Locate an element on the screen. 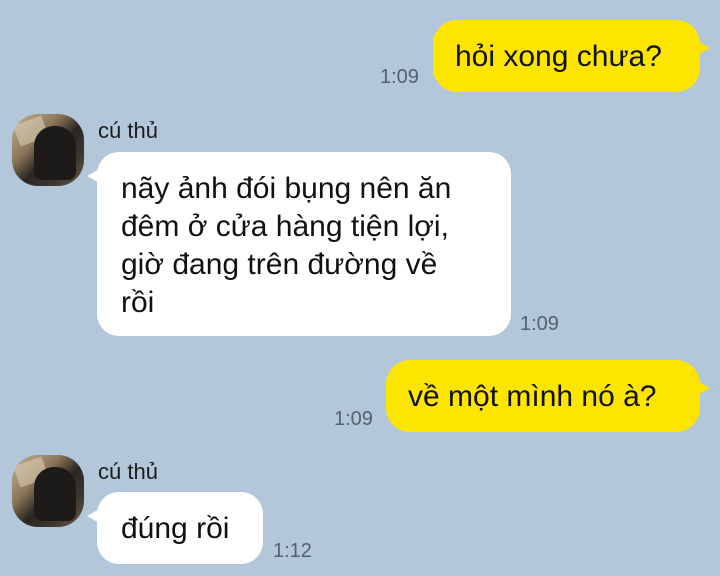 This screenshot has height=576, width=720. message-time: 1:12 is located at coordinates (292, 551).